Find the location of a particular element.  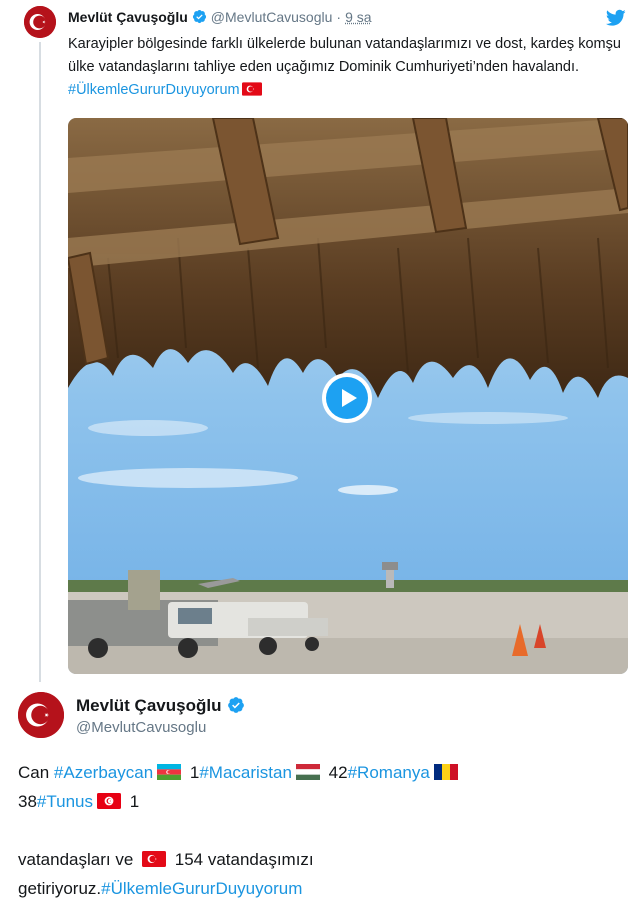

hashtag-link-azerbaycan: #Azerbaycan is located at coordinates (103, 772).